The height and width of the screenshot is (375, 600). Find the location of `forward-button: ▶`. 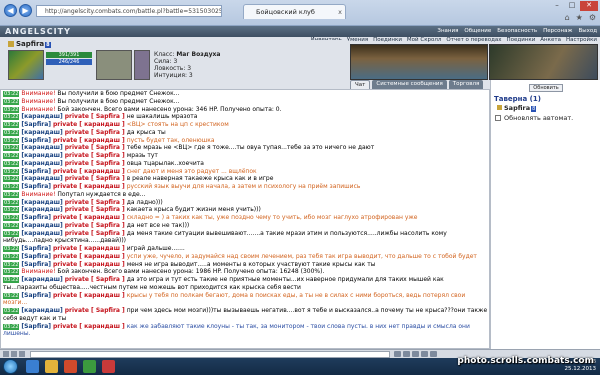

forward-button: ▶ is located at coordinates (25, 10).